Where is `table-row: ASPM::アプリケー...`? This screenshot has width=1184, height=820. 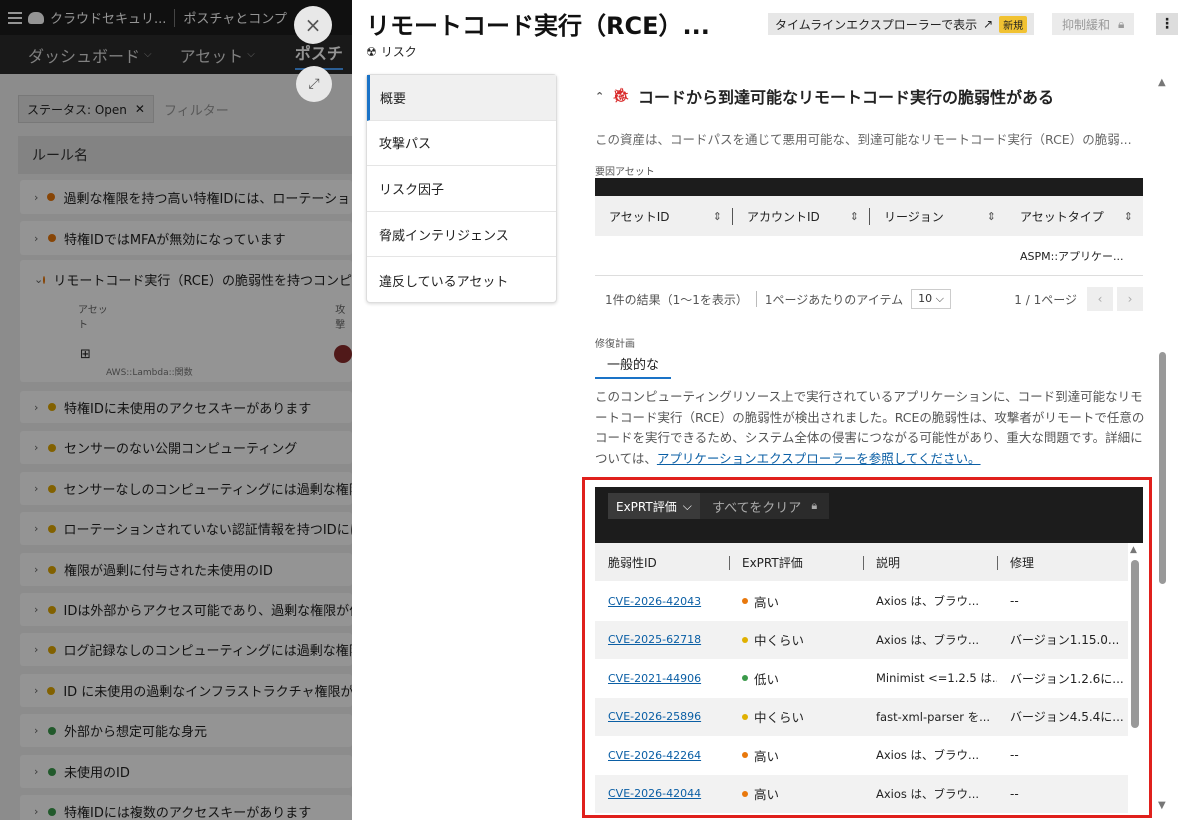
table-row: ASPM::アプリケー... is located at coordinates (869, 256).